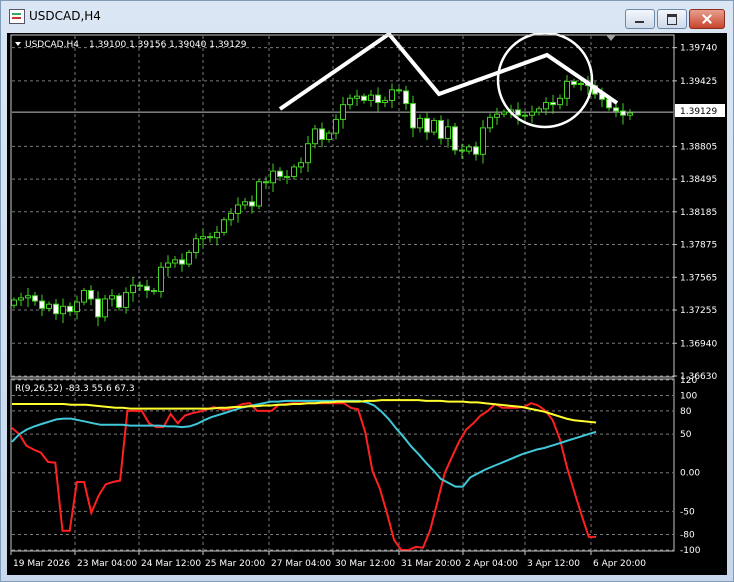  Describe the element at coordinates (65, 16) in the screenshot. I see `window-title: USDCAD,H4` at that location.